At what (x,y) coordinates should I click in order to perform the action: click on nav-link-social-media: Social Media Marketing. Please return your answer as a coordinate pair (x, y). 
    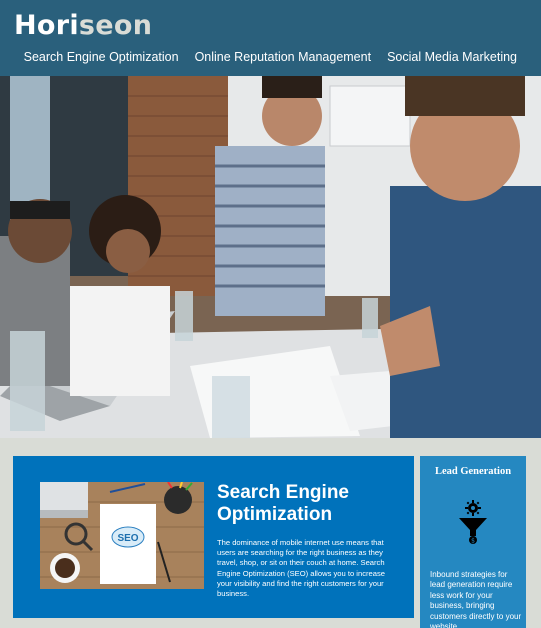
    Looking at the image, I should click on (452, 57).